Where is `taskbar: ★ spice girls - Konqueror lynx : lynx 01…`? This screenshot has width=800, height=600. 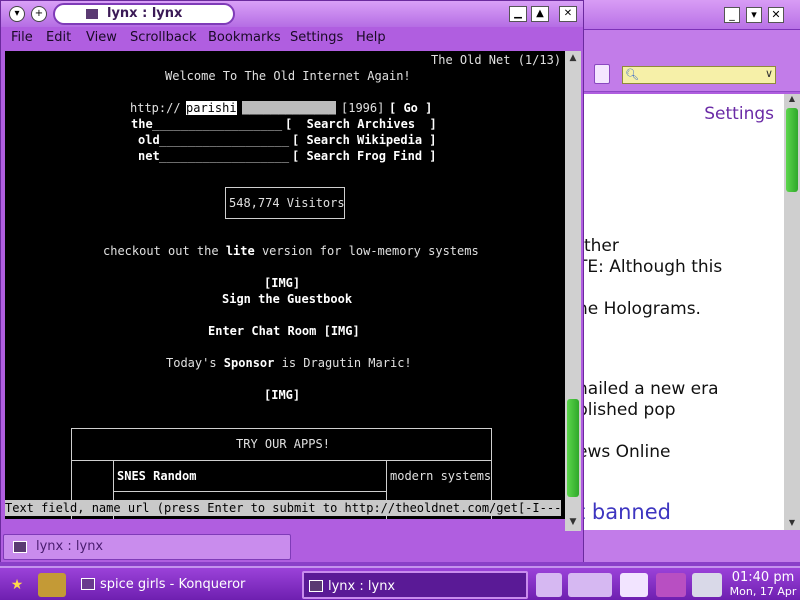
taskbar: ★ spice girls - Konqueror lynx : lynx 01… is located at coordinates (400, 583).